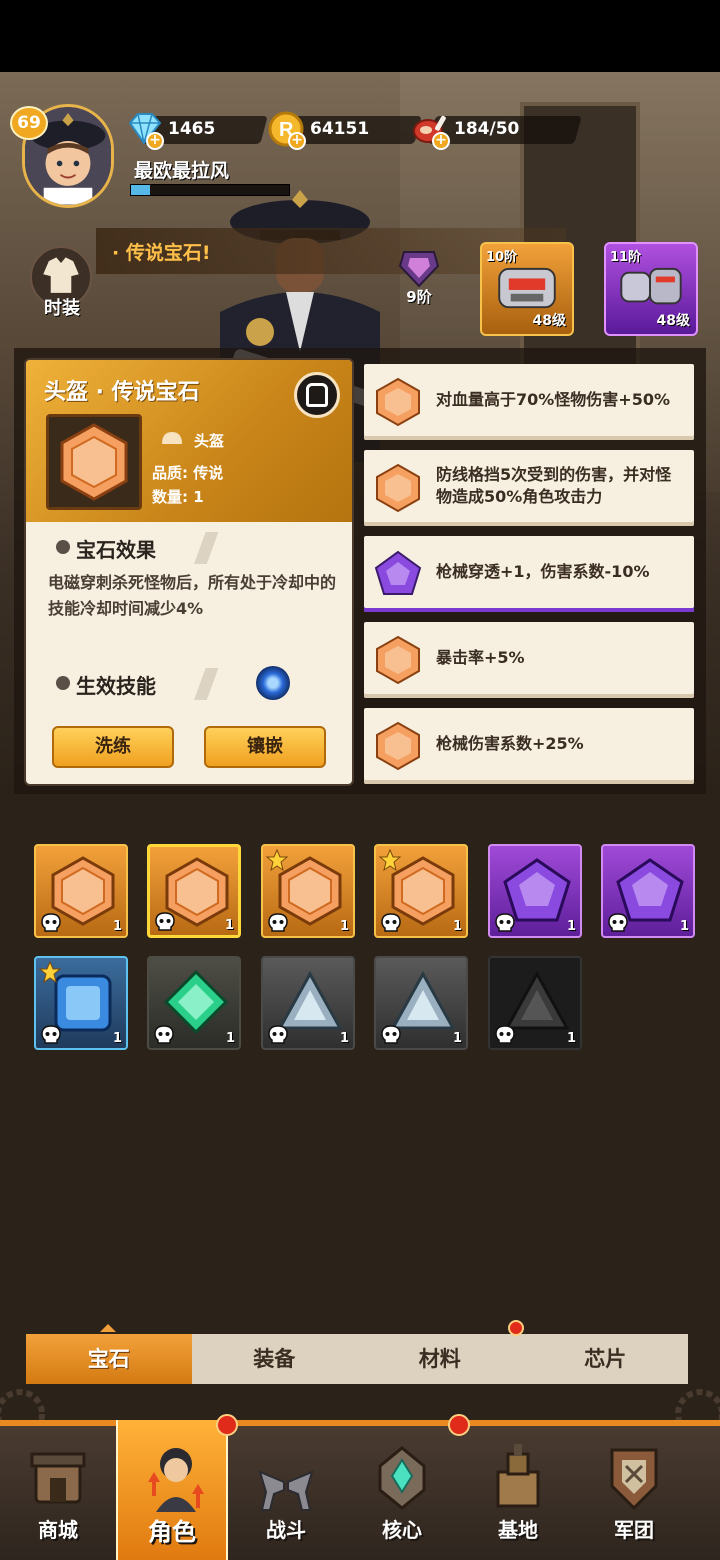  I want to click on add-stamina-button: +, so click(441, 141).